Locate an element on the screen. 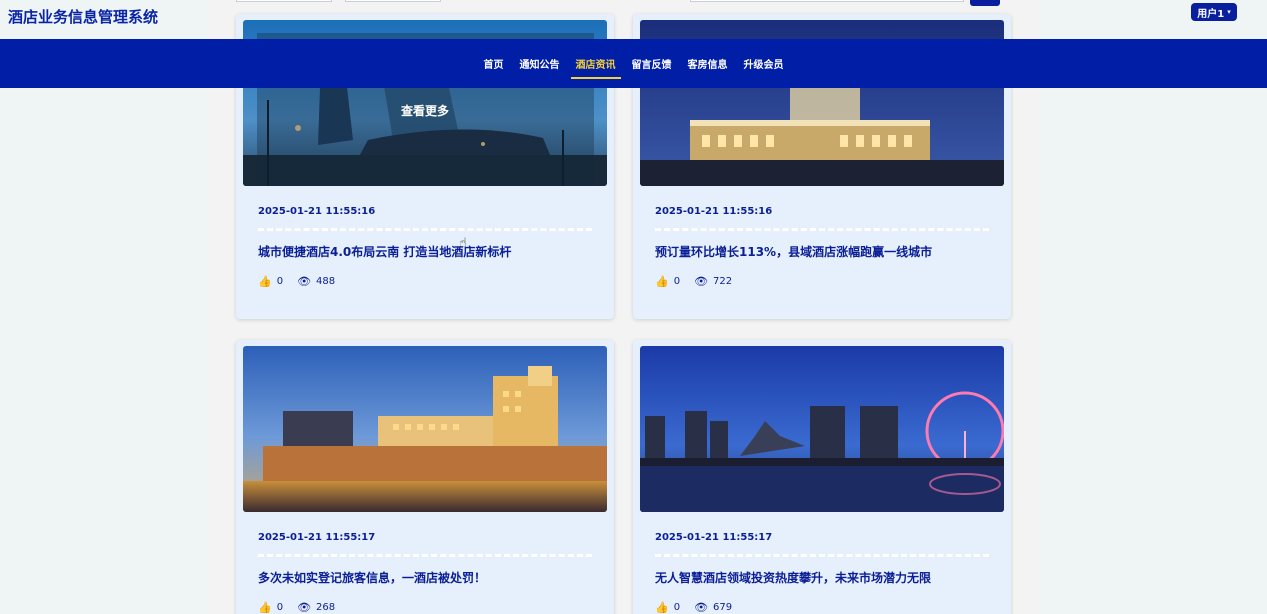 This screenshot has height=614, width=1267. user-name: 用户1 is located at coordinates (1211, 14).